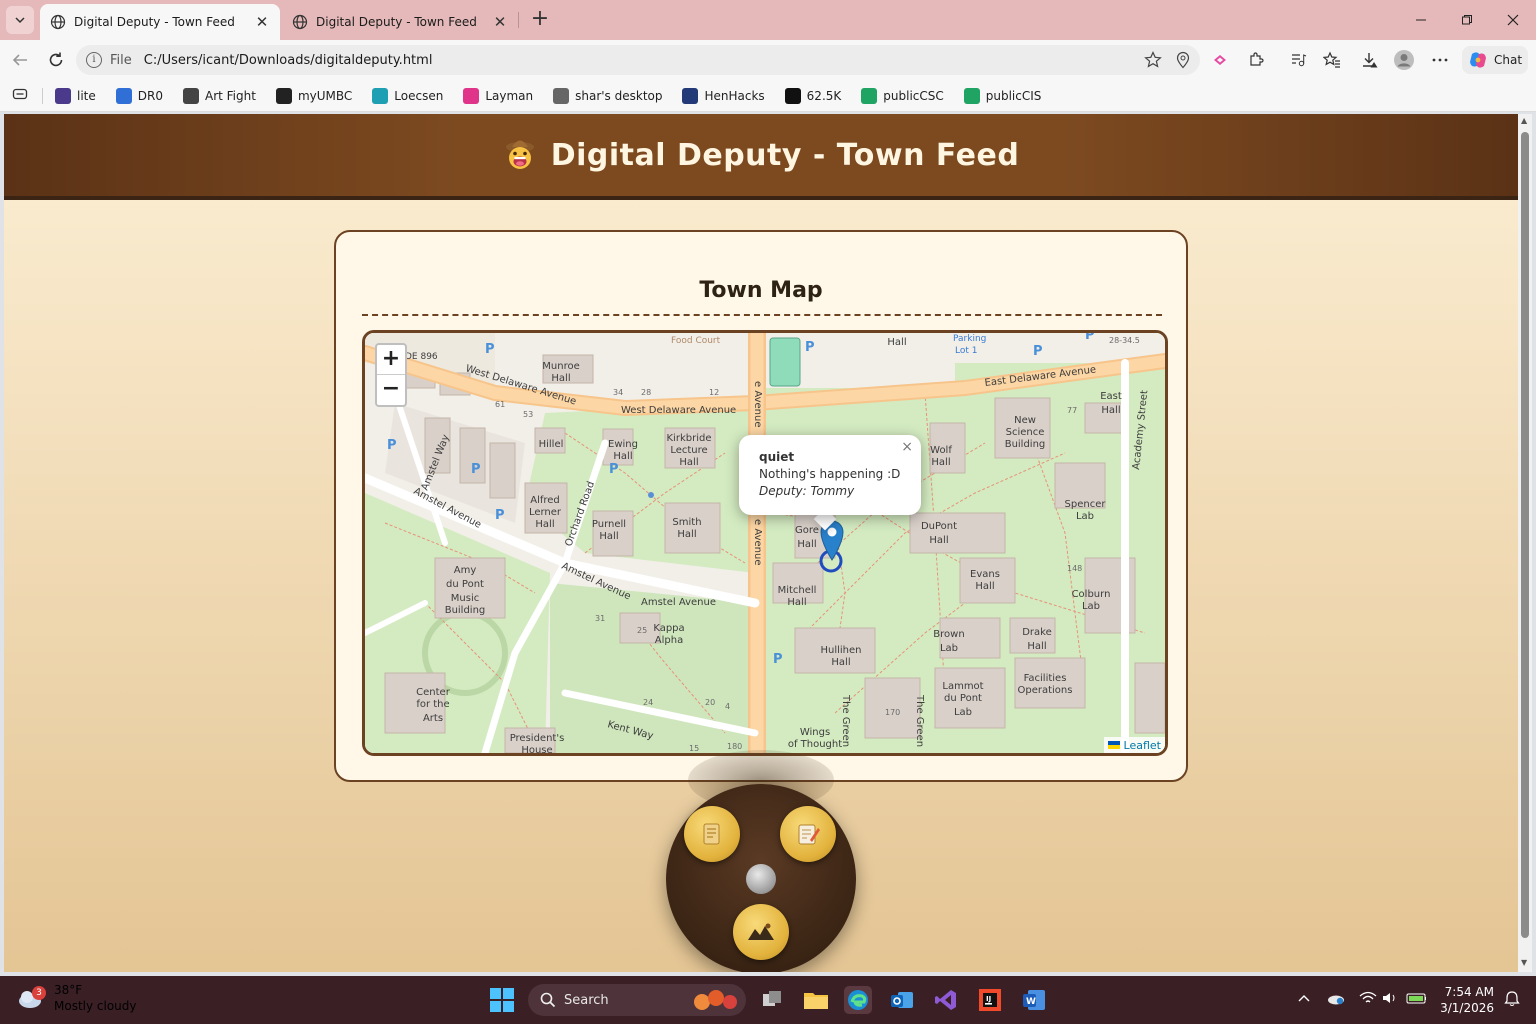 This screenshot has width=1536, height=1024. What do you see at coordinates (75, 95) in the screenshot?
I see `bookmark-item: lite` at bounding box center [75, 95].